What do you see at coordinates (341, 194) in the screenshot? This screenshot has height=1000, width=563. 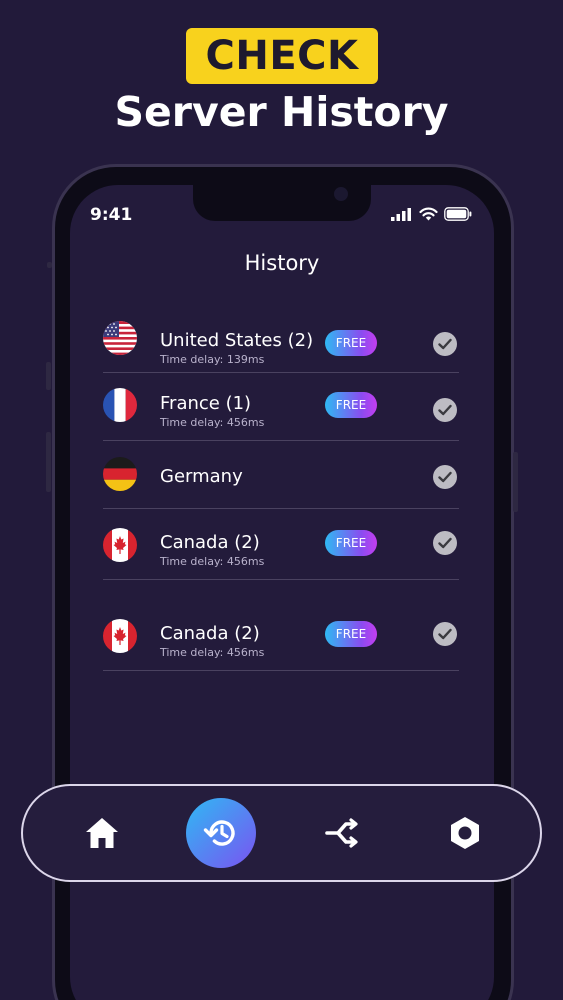 I see `camera-icon` at bounding box center [341, 194].